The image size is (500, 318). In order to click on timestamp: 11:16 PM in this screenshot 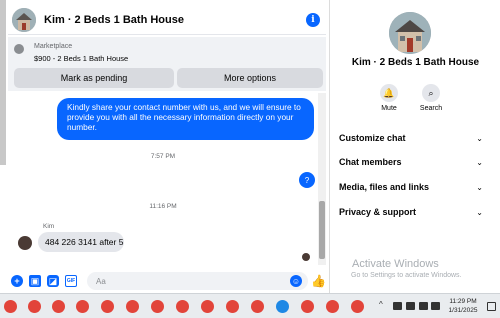, I will do `click(163, 206)`.